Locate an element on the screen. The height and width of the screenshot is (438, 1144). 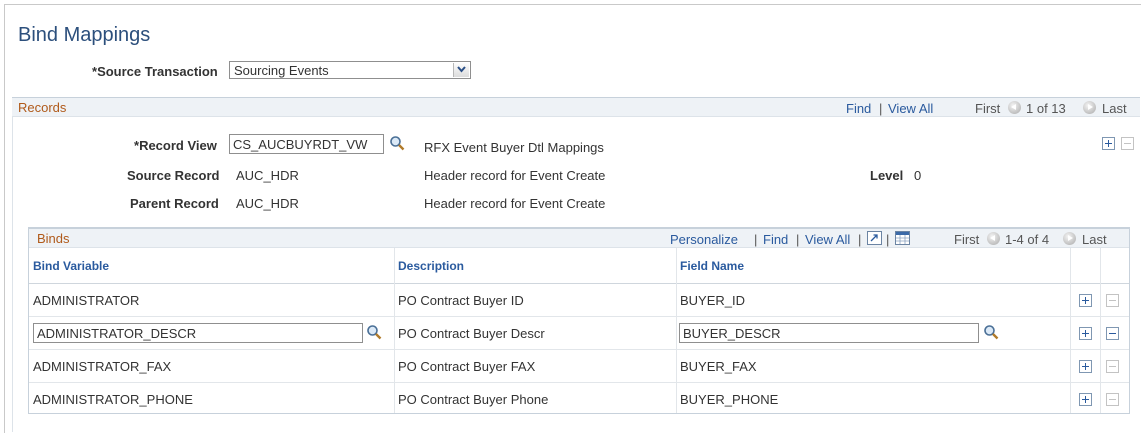
parent-record-value: AUC_HDR is located at coordinates (267, 203).